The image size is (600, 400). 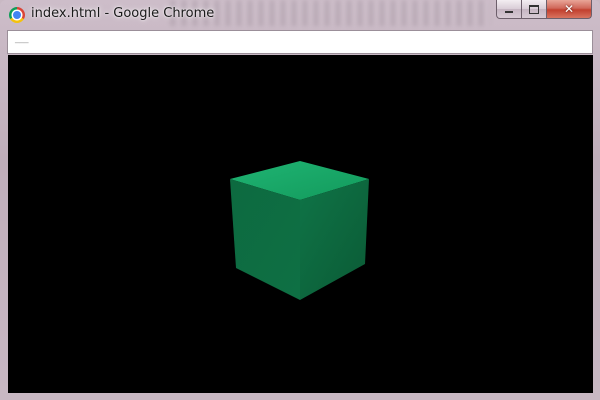 What do you see at coordinates (265, 239) in the screenshot?
I see `cube-left-face` at bounding box center [265, 239].